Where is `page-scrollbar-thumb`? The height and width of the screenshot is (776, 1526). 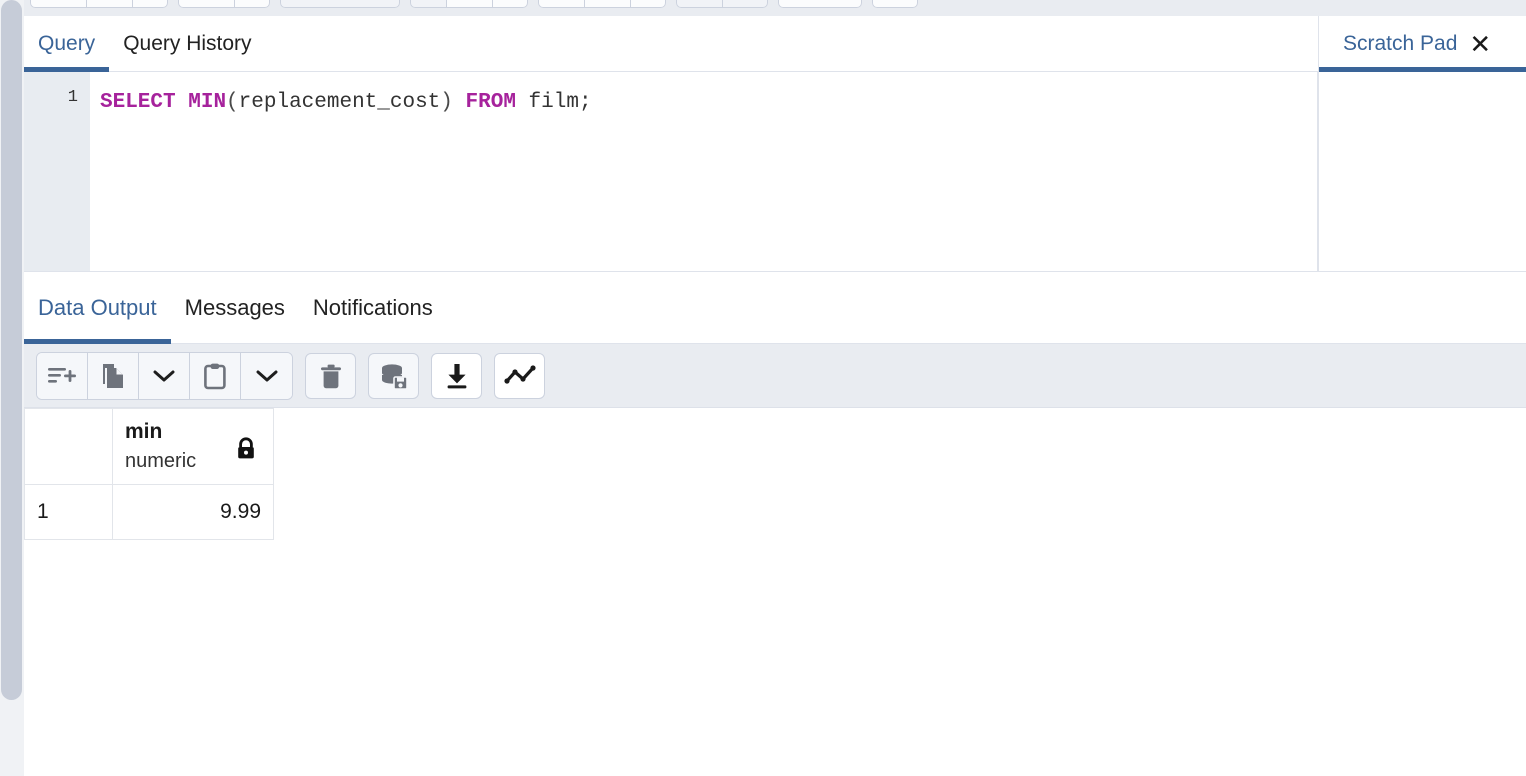 page-scrollbar-thumb is located at coordinates (11, 350).